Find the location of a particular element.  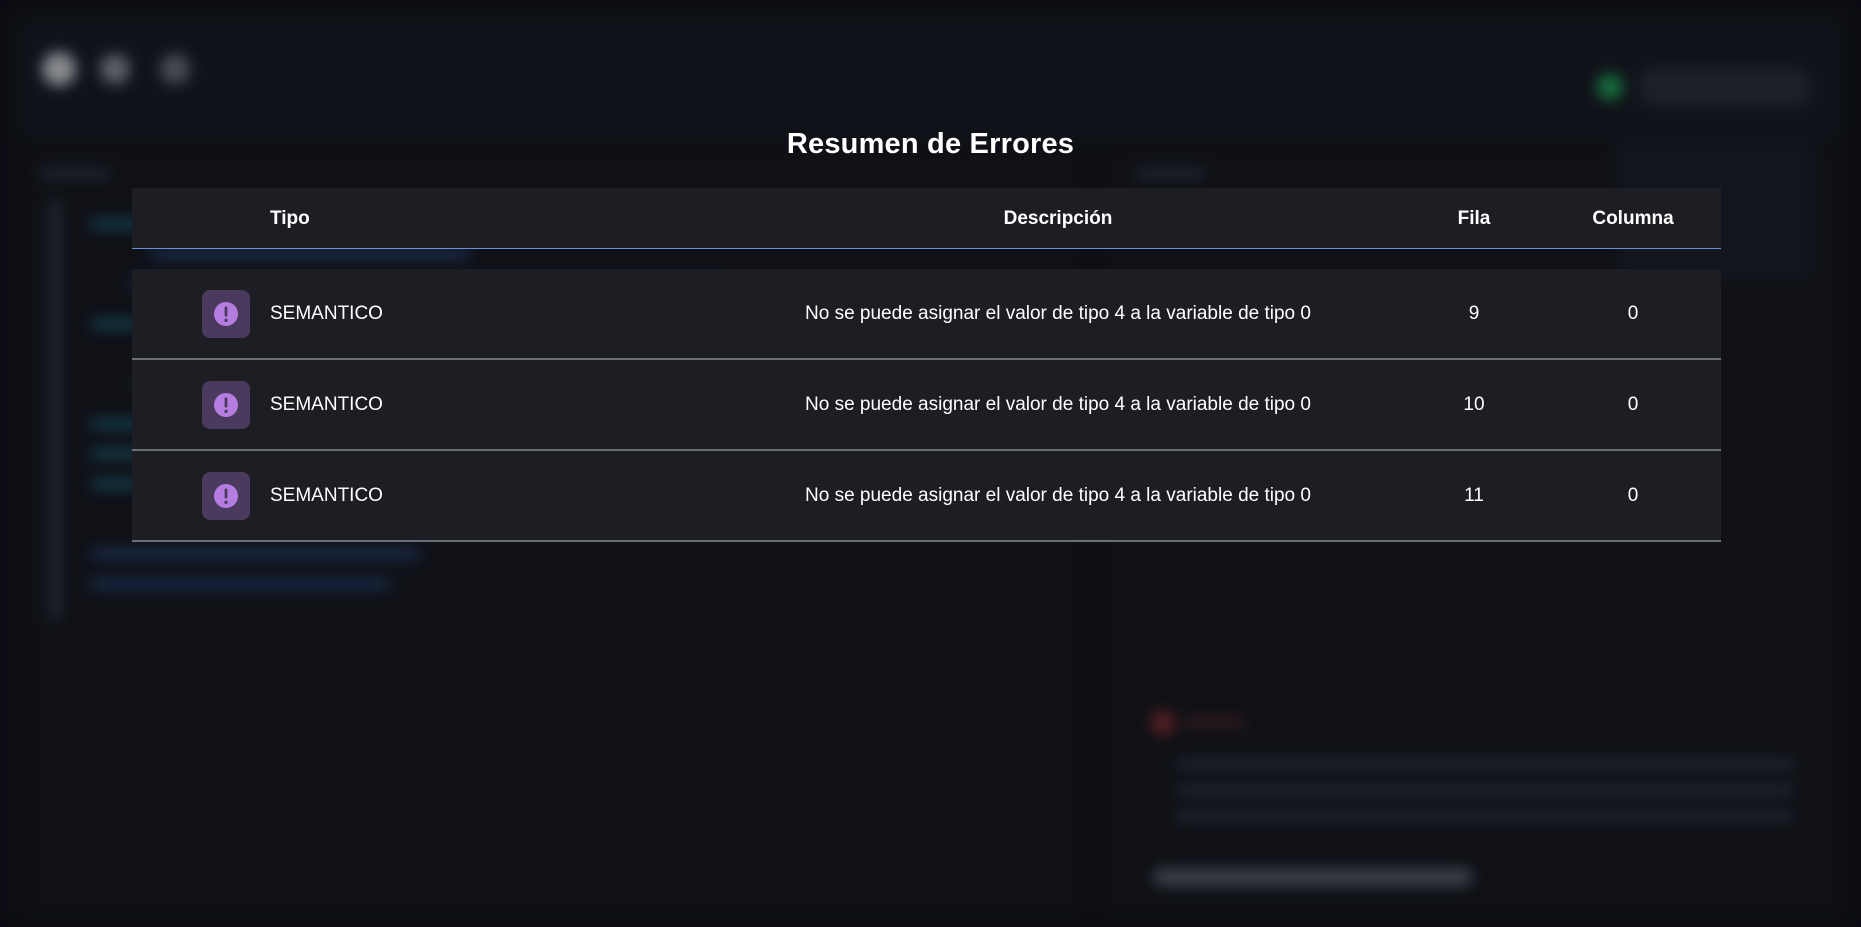

row-fila: 11 is located at coordinates (1474, 495).